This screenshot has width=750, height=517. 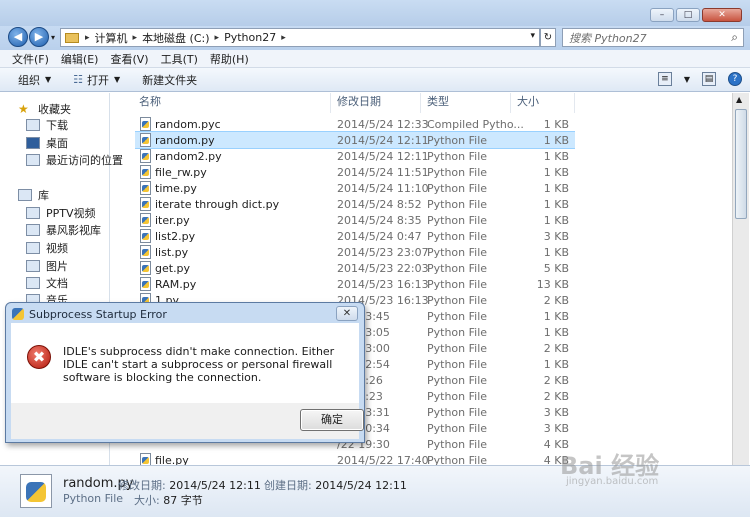 I want to click on file-row: RAM.py 2014/5/23 16:13 Python File 13 KB, so click(x=355, y=284).